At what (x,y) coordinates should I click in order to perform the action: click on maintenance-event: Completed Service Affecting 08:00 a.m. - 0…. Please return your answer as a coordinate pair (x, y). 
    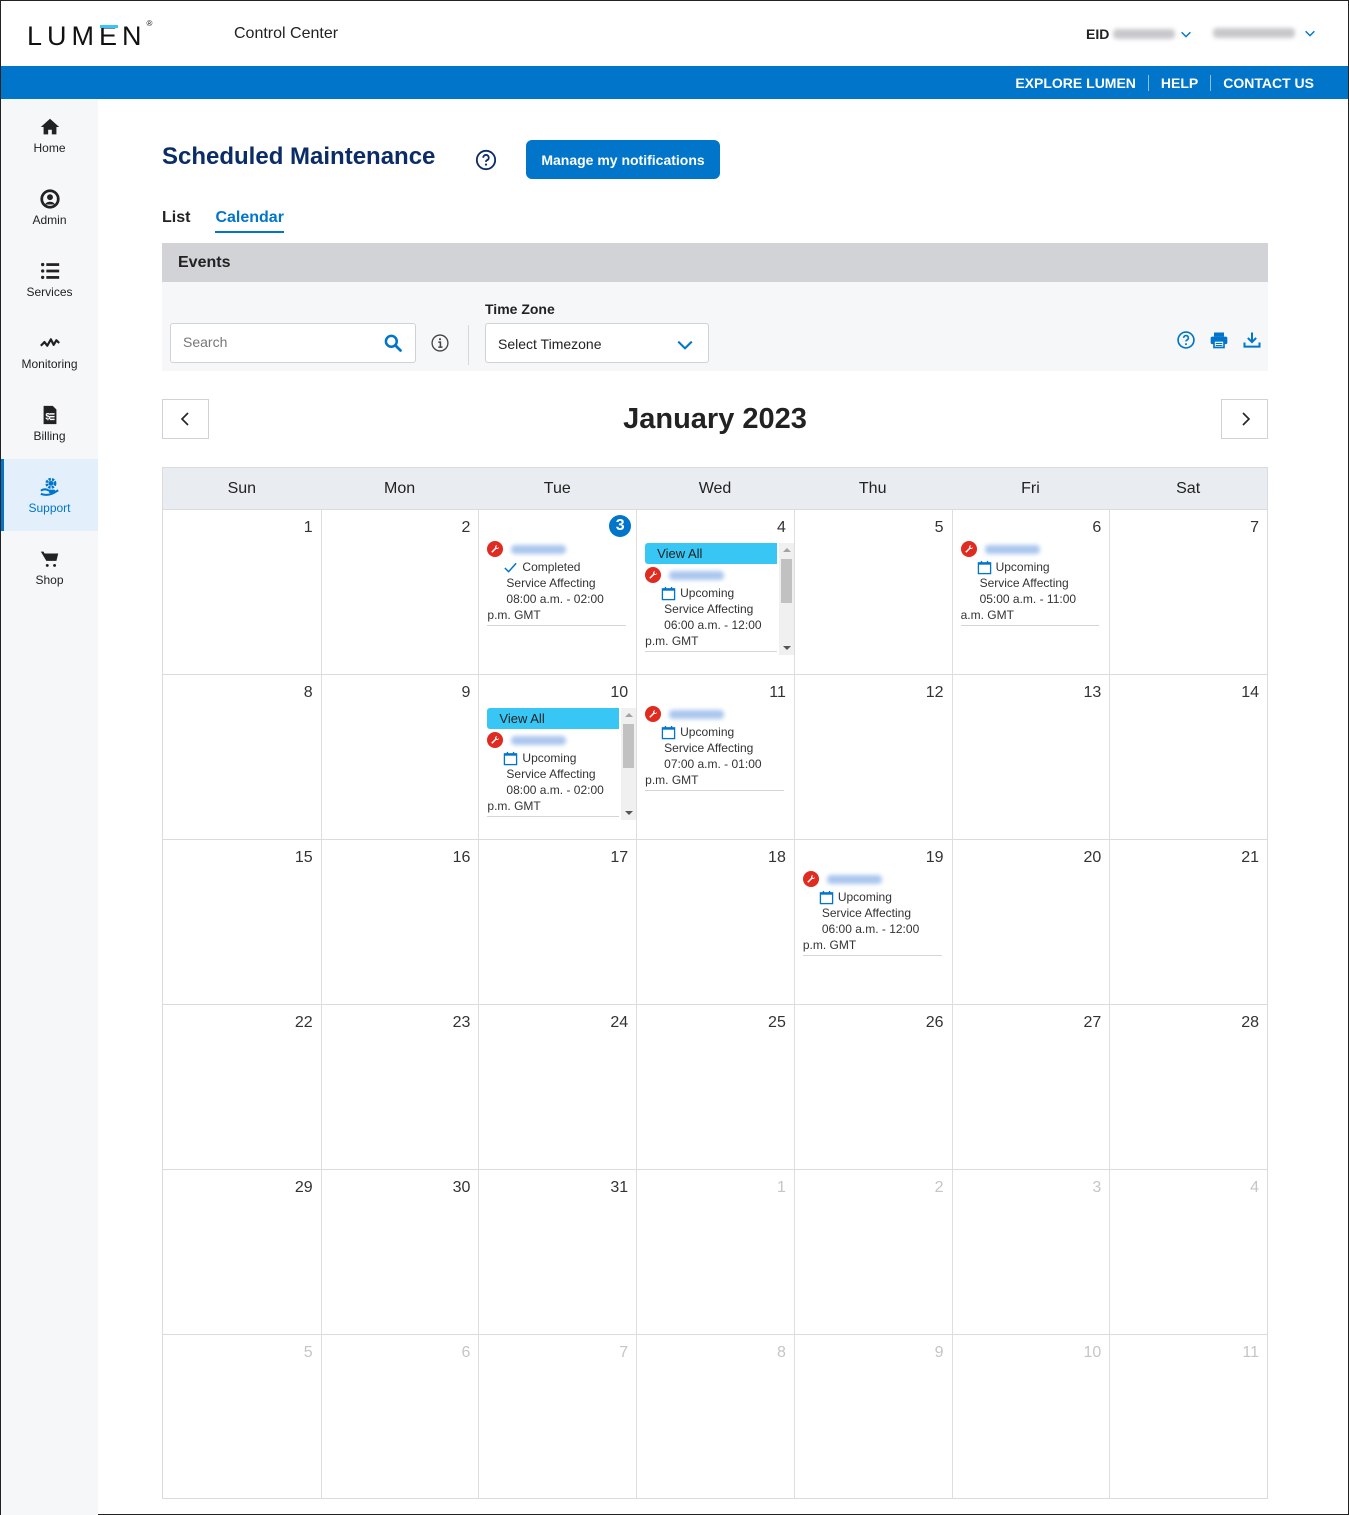
    Looking at the image, I should click on (557, 583).